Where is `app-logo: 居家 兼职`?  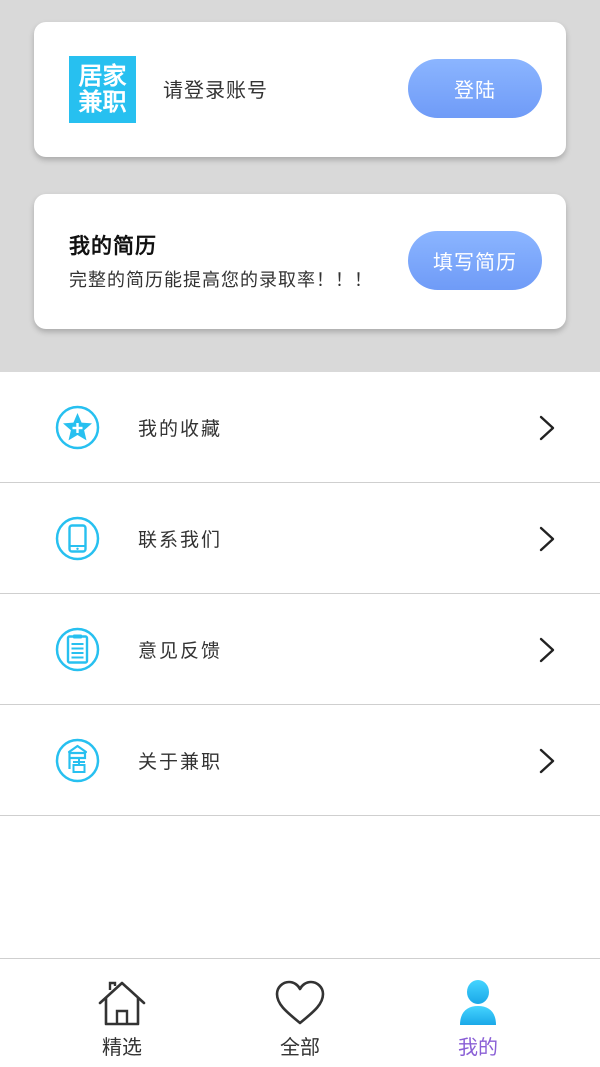
app-logo: 居家 兼职 is located at coordinates (102, 89).